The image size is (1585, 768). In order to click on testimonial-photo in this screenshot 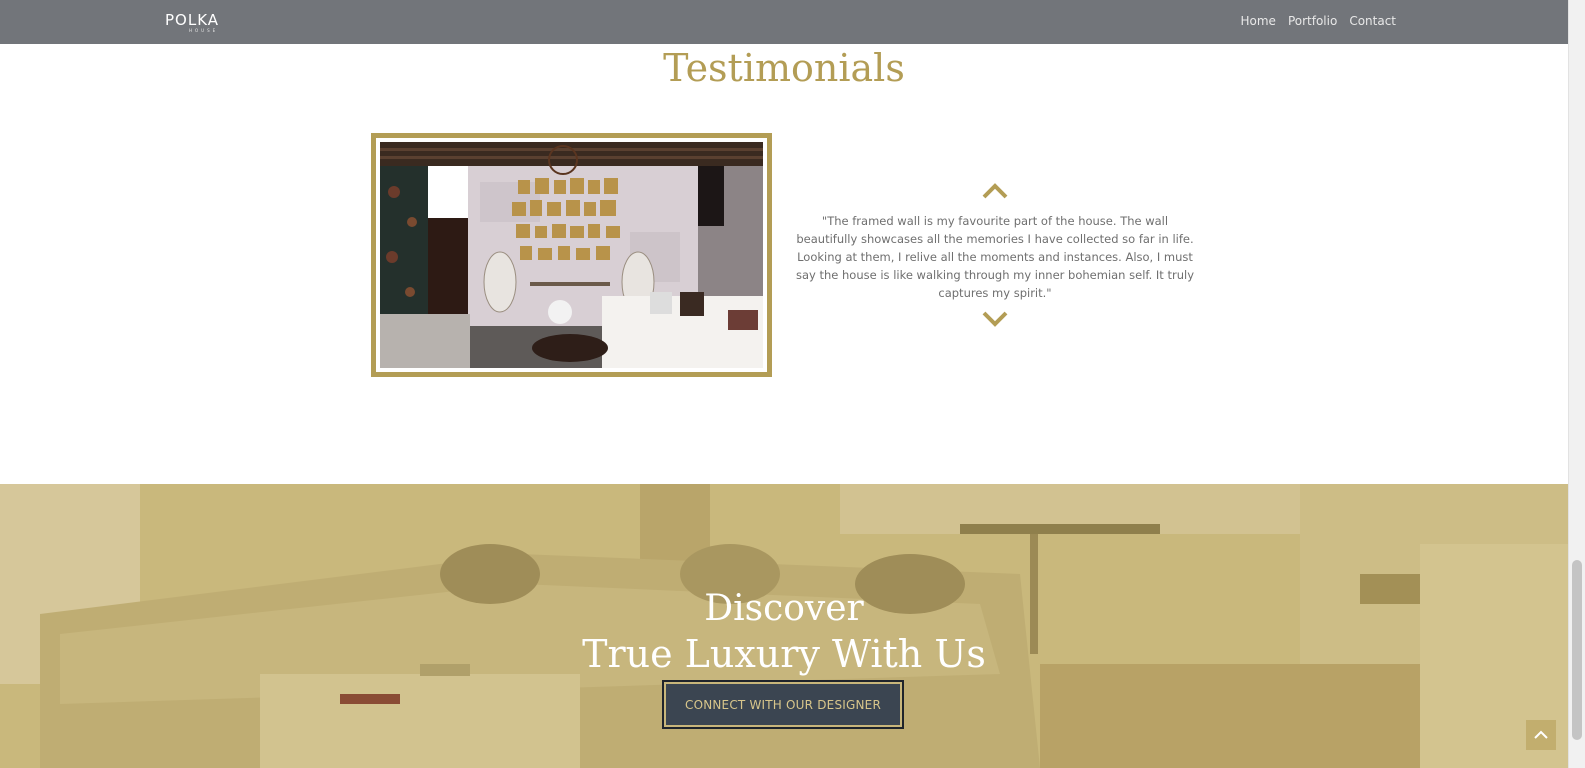, I will do `click(571, 255)`.